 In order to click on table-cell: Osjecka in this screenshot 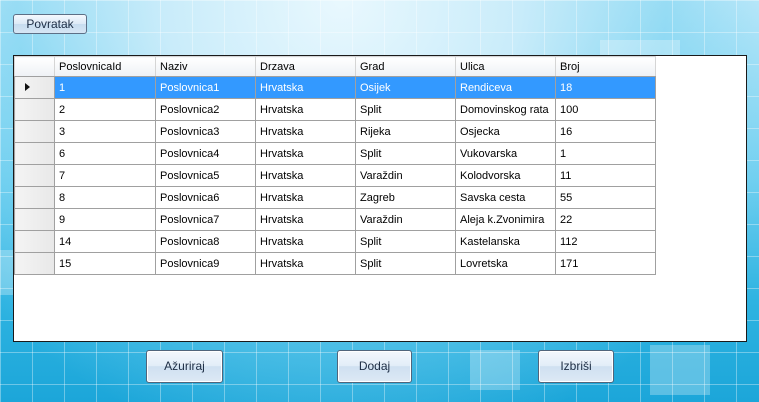, I will do `click(505, 131)`.